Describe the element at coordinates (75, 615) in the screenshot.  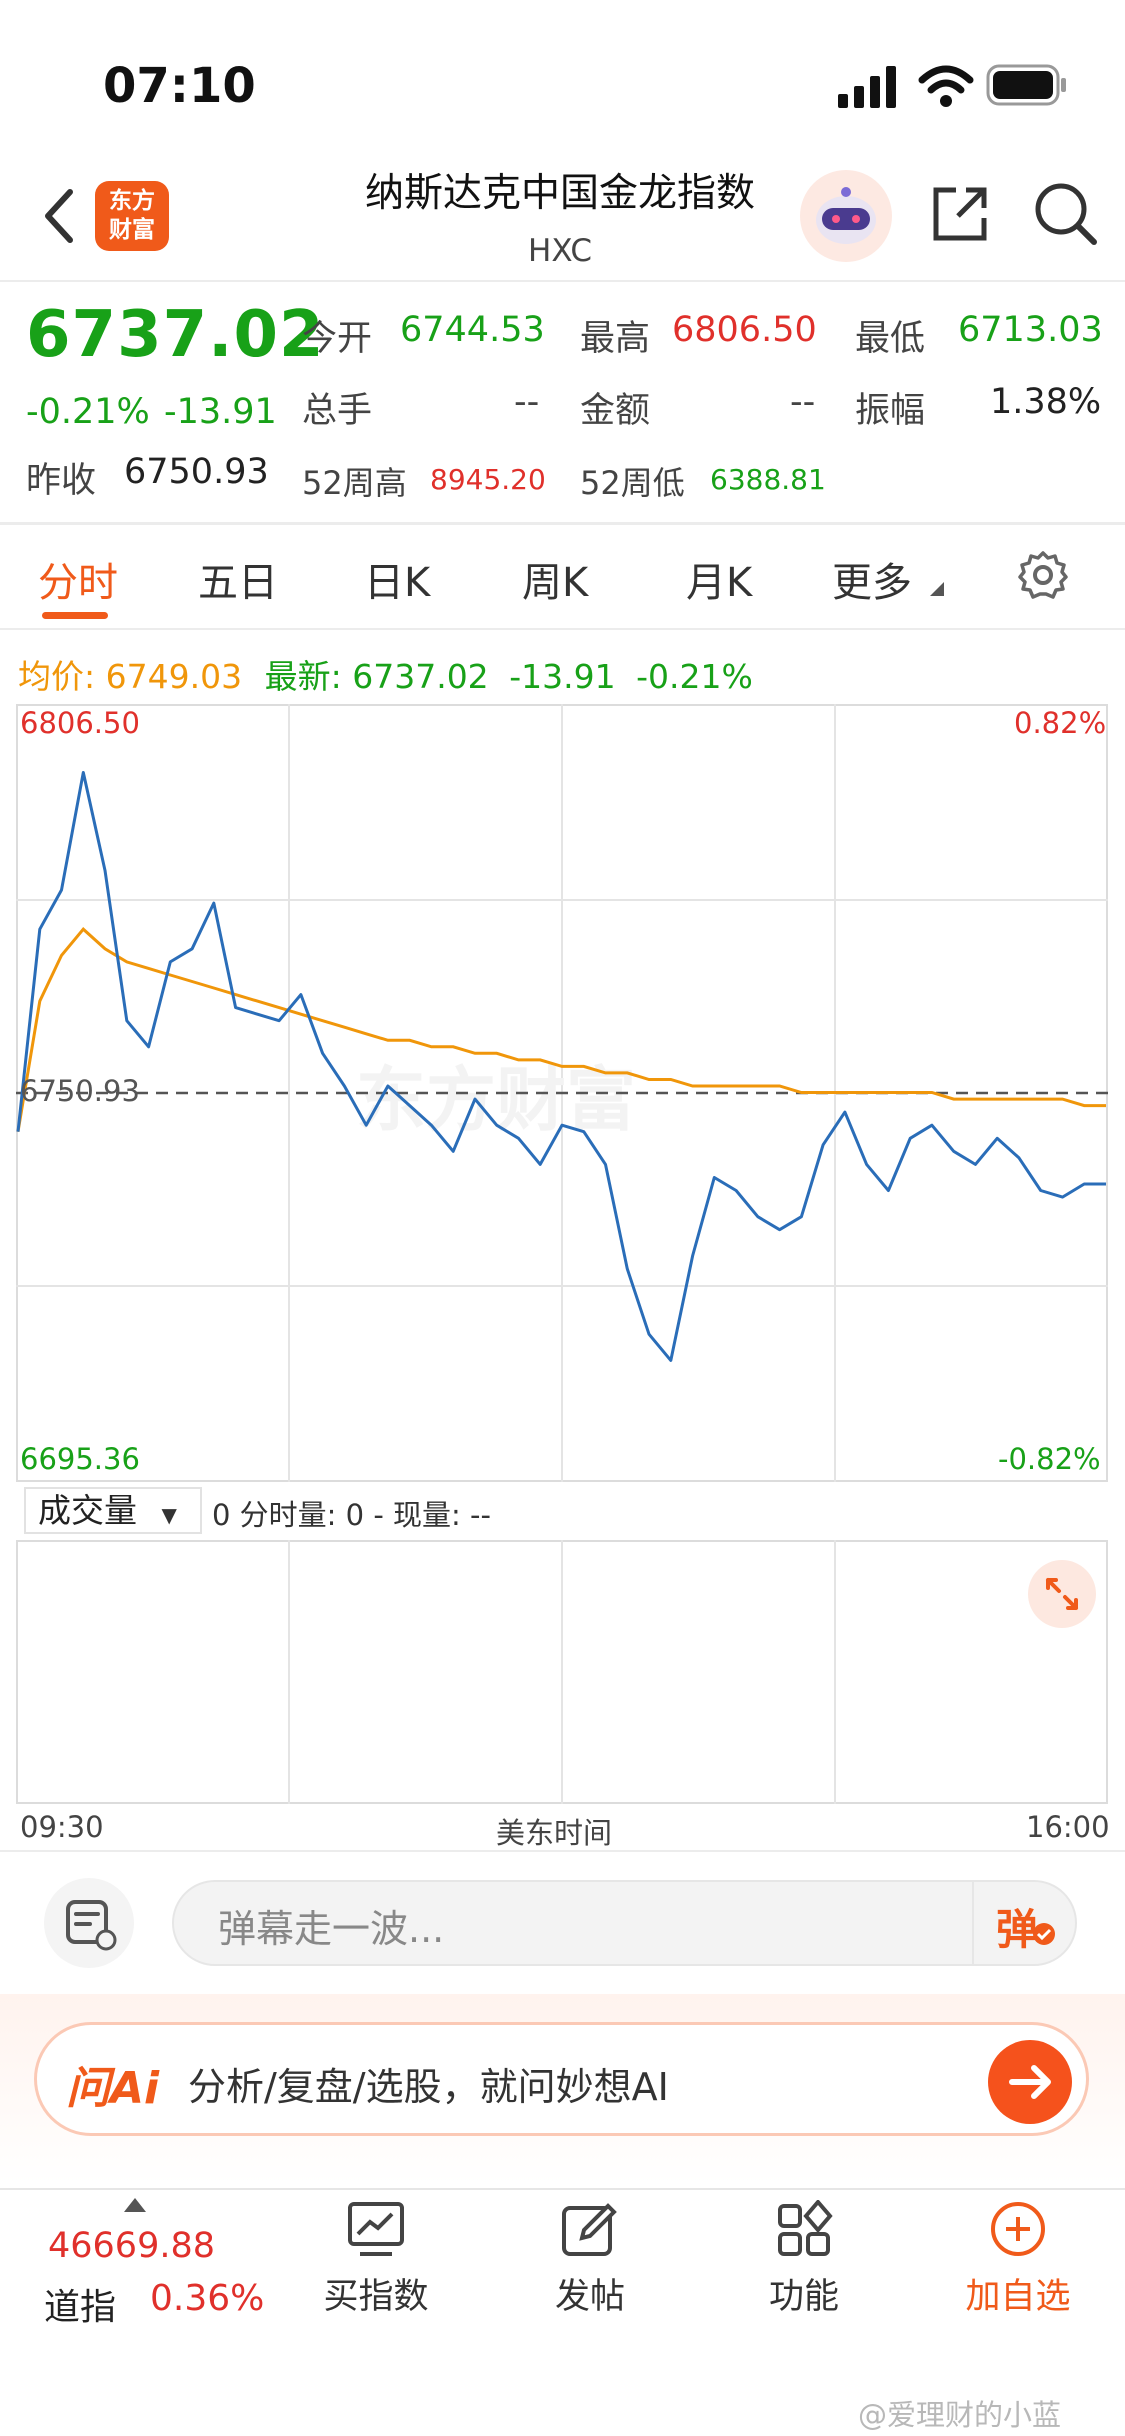
I see `active-tab-indicator` at that location.